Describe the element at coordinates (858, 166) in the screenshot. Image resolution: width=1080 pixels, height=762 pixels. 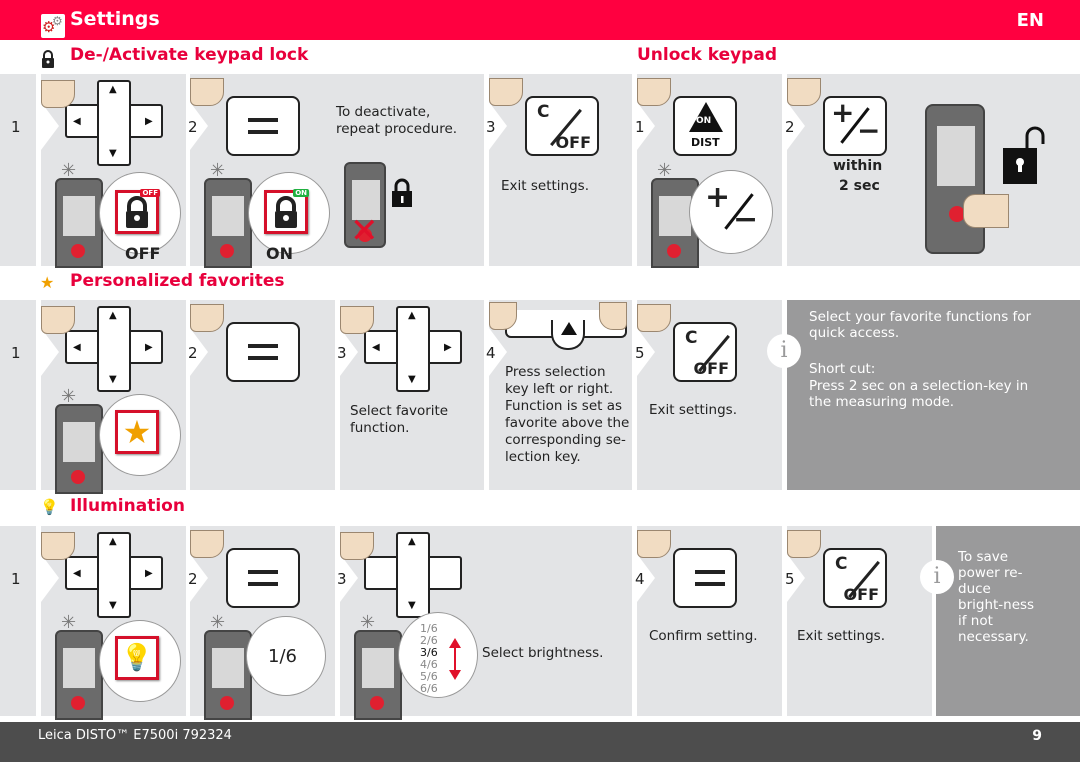
I see `within-label: within` at that location.